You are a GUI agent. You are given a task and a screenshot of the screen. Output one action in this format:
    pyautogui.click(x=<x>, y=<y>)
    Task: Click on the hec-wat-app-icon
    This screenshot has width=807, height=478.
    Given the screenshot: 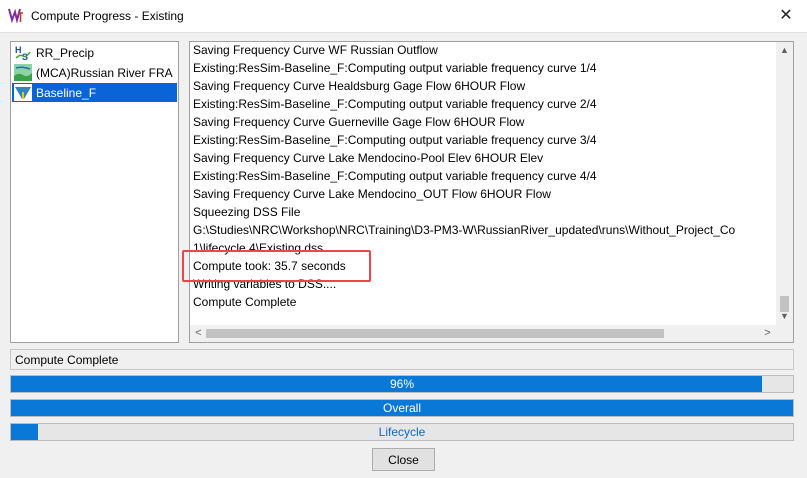 What is the action you would take?
    pyautogui.click(x=15, y=15)
    